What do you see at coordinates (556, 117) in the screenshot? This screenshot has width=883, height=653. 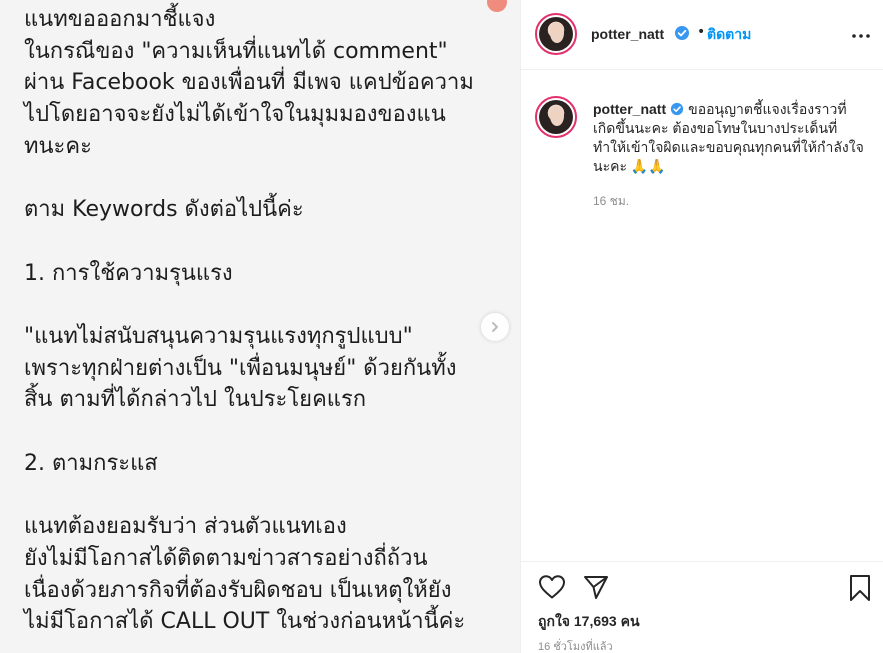 I see `caption-avatar` at bounding box center [556, 117].